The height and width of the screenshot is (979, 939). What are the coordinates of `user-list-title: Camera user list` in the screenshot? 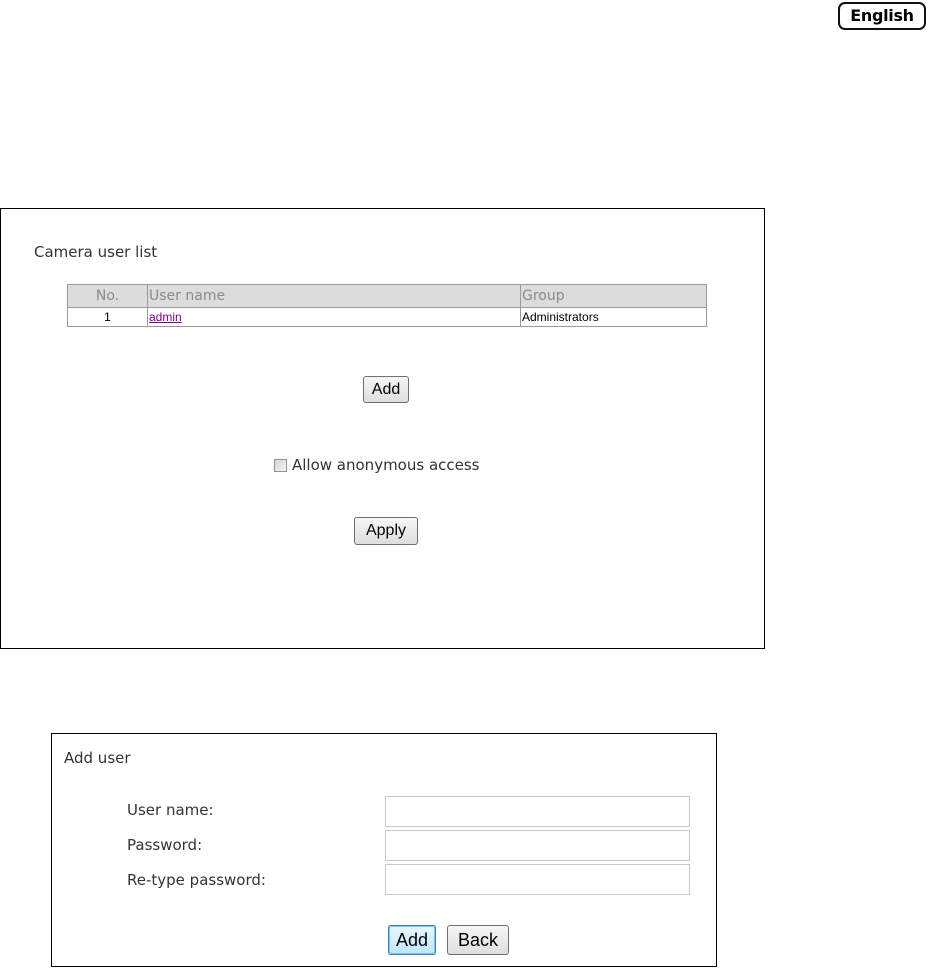 It's located at (96, 252).